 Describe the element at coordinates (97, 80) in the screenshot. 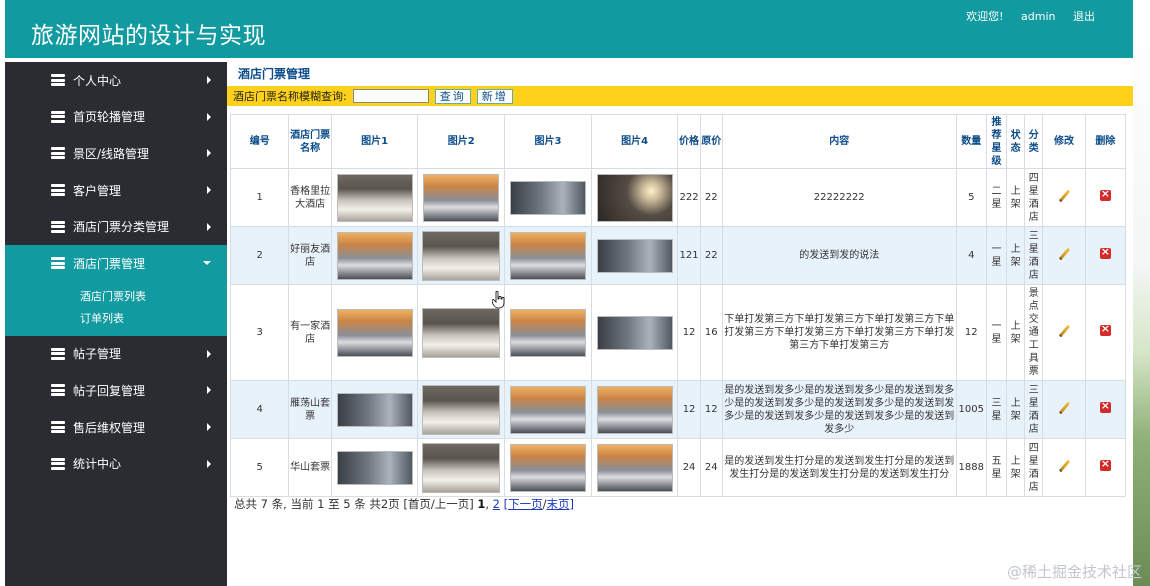

I see `sidebar-item-label: 个人中心` at that location.